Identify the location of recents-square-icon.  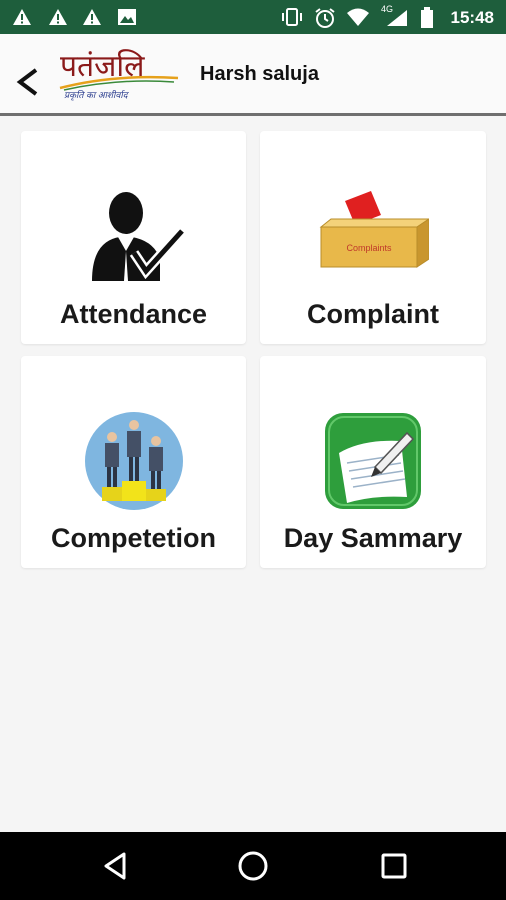
(394, 866).